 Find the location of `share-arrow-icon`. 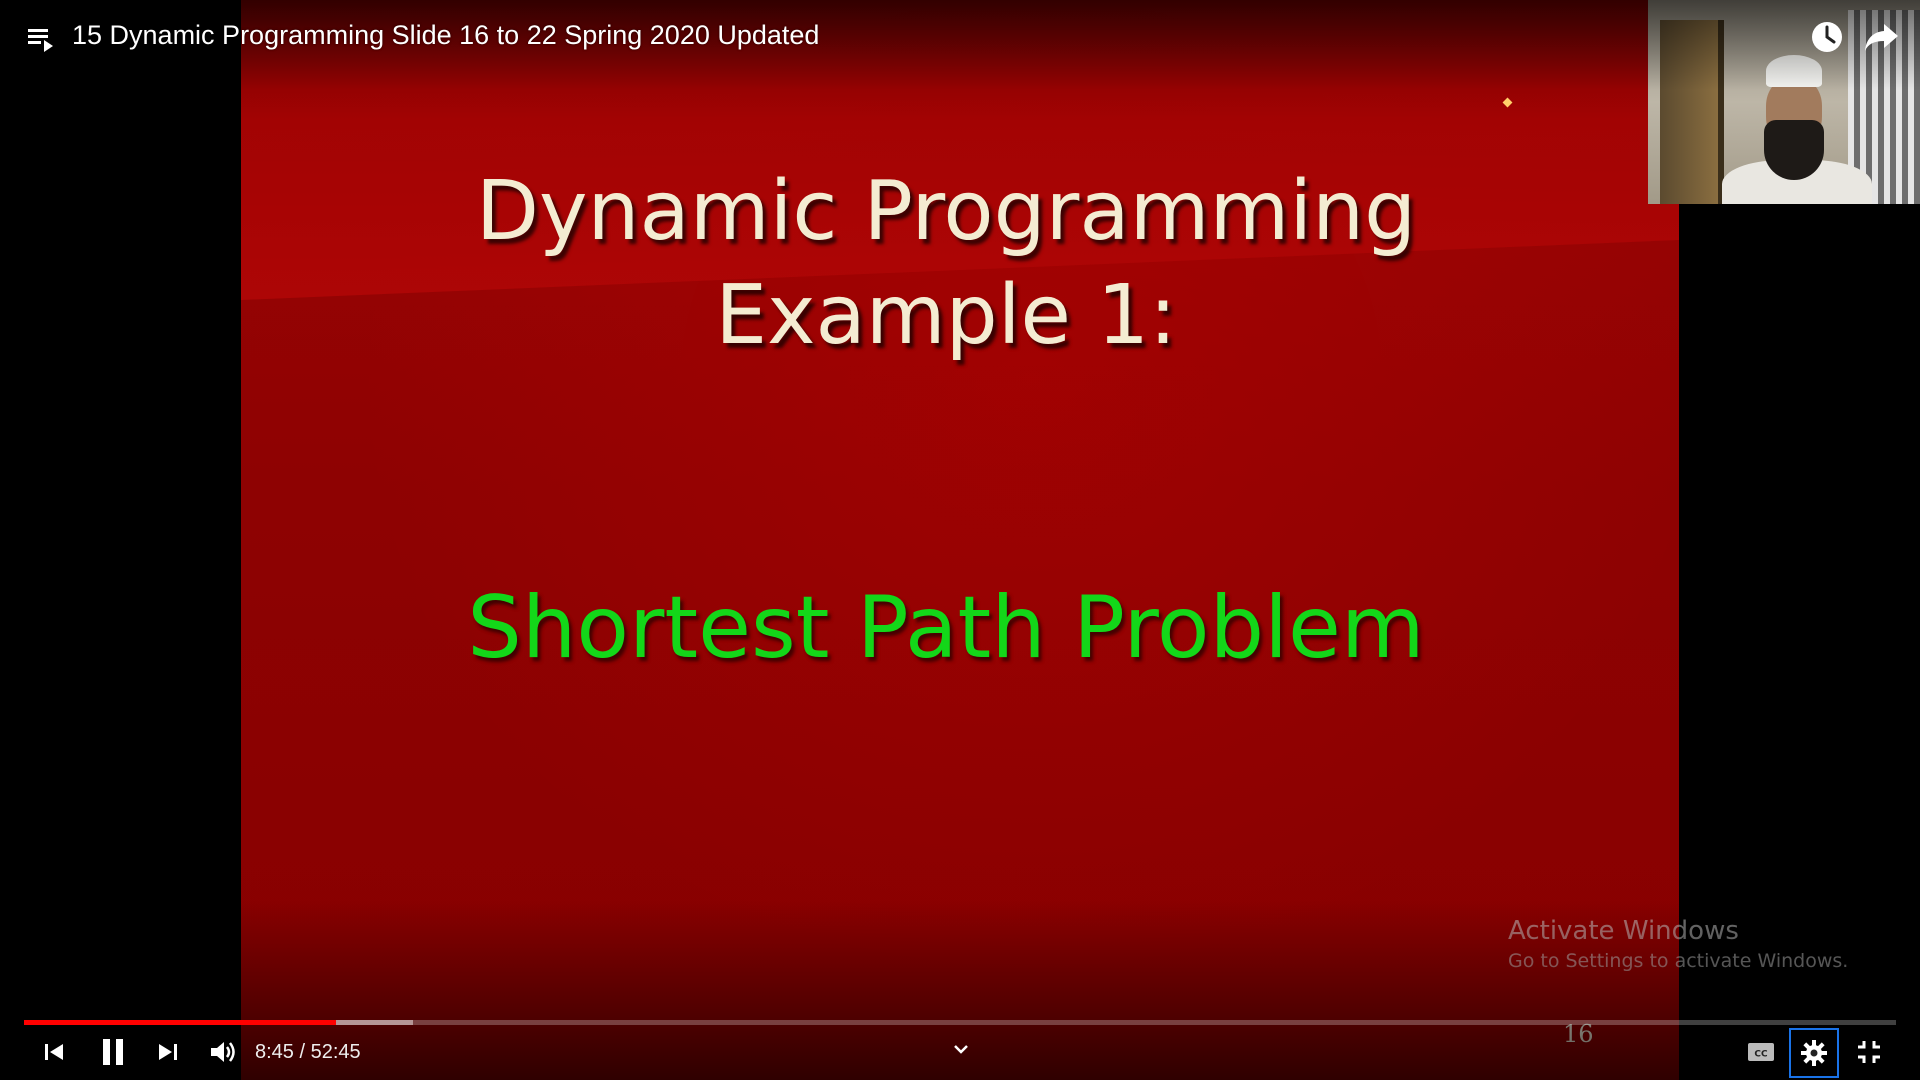

share-arrow-icon is located at coordinates (1882, 37).